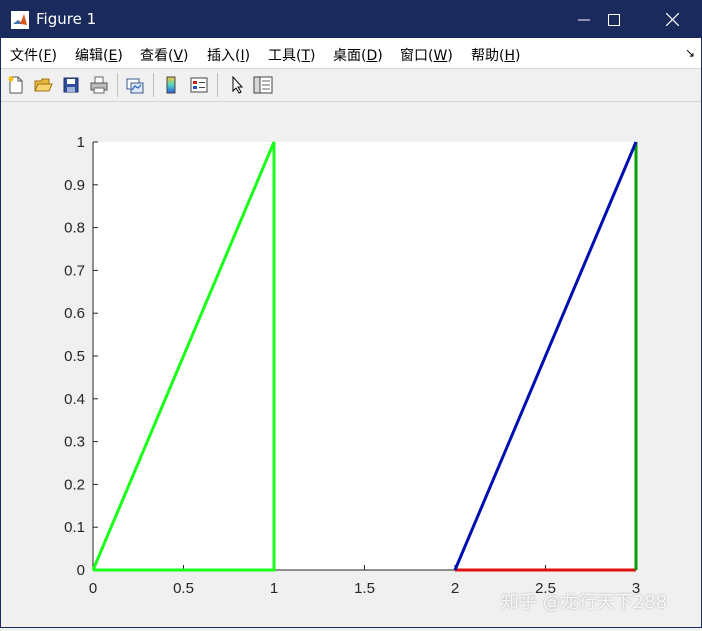 The width and height of the screenshot is (702, 631). I want to click on close-button, so click(672, 19).